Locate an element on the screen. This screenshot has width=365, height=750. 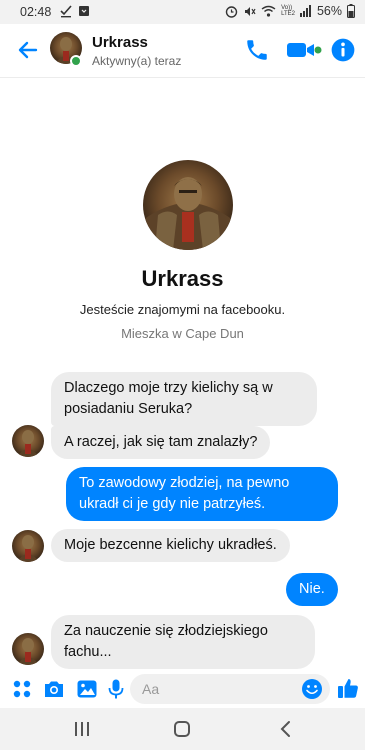
profile-name: Urkrass is located at coordinates (182, 278).